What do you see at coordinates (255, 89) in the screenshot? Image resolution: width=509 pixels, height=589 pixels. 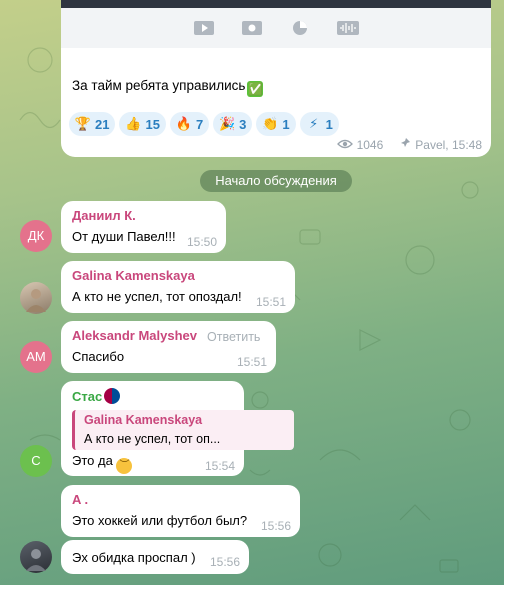 I see `check-mark-icon: ✅` at bounding box center [255, 89].